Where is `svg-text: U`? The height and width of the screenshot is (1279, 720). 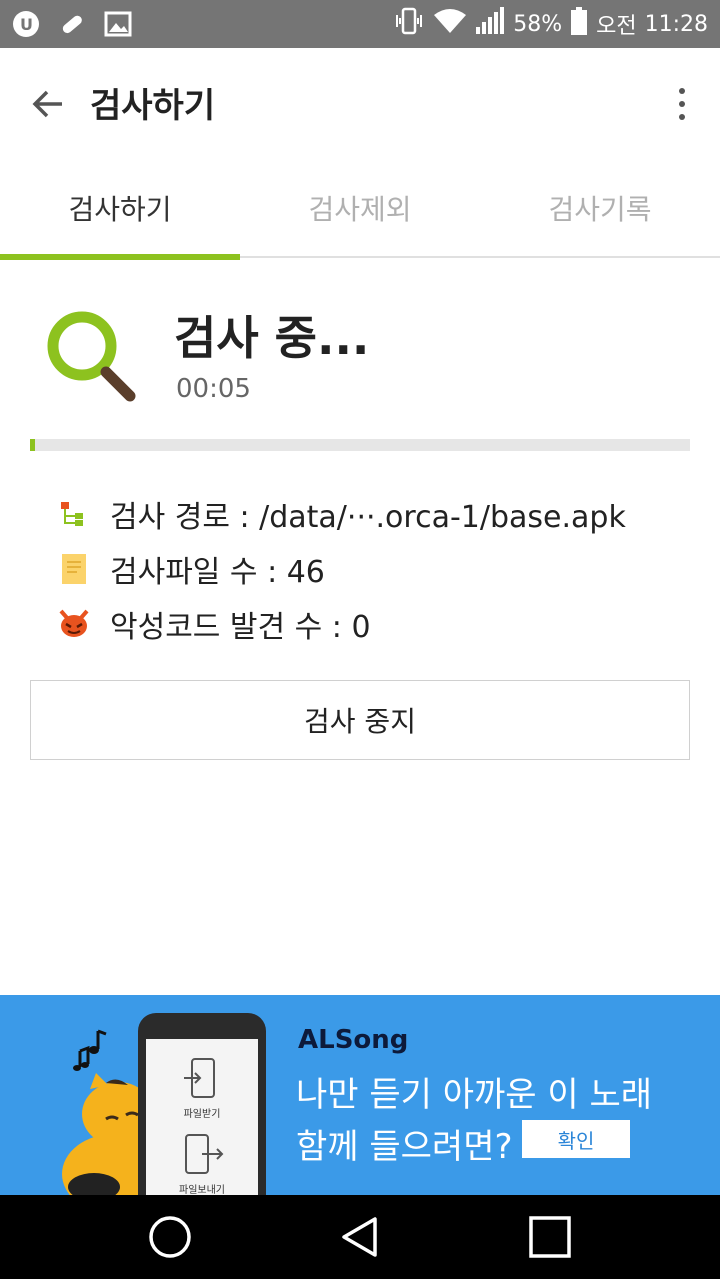
svg-text: U is located at coordinates (26, 24).